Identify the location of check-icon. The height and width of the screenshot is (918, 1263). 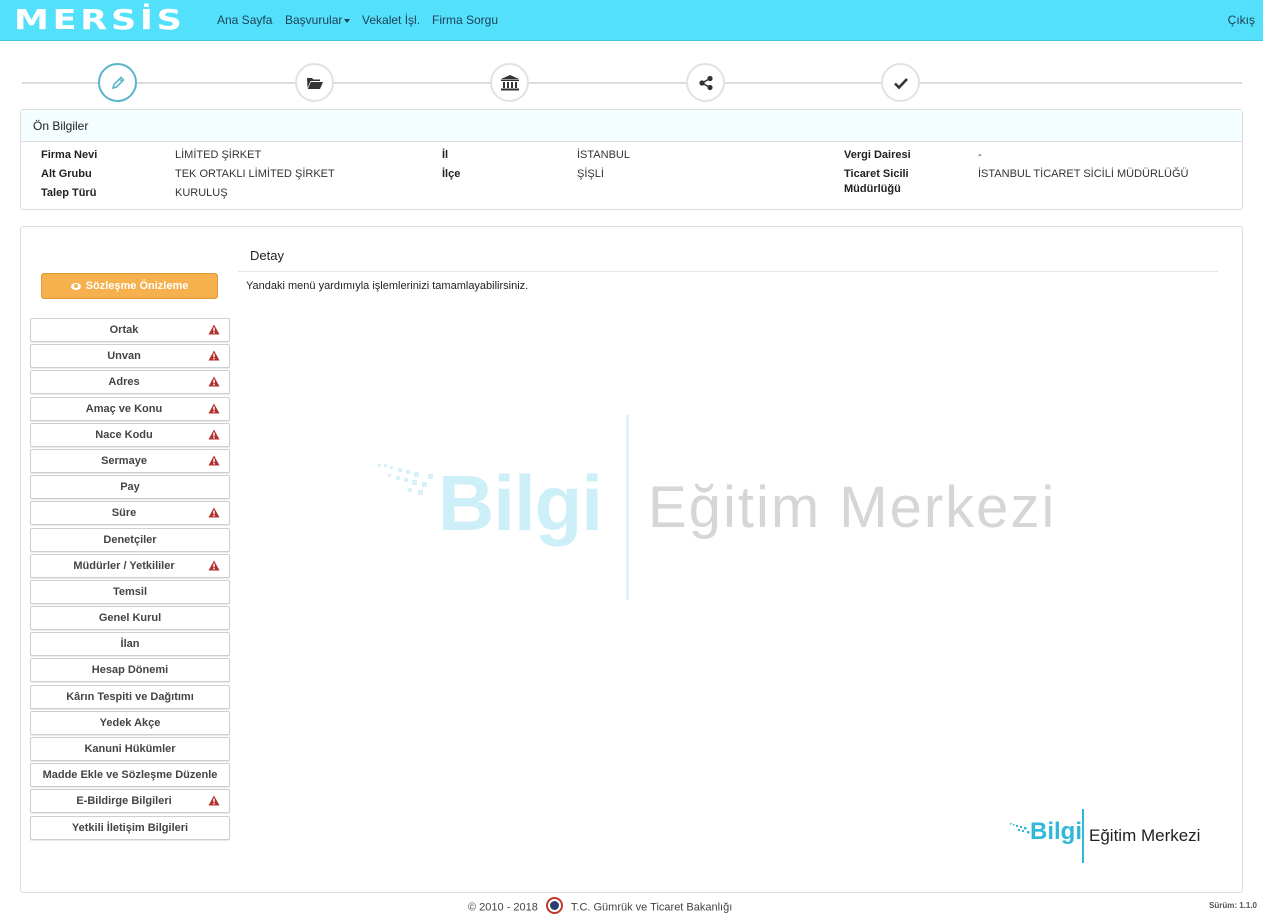
(900, 83).